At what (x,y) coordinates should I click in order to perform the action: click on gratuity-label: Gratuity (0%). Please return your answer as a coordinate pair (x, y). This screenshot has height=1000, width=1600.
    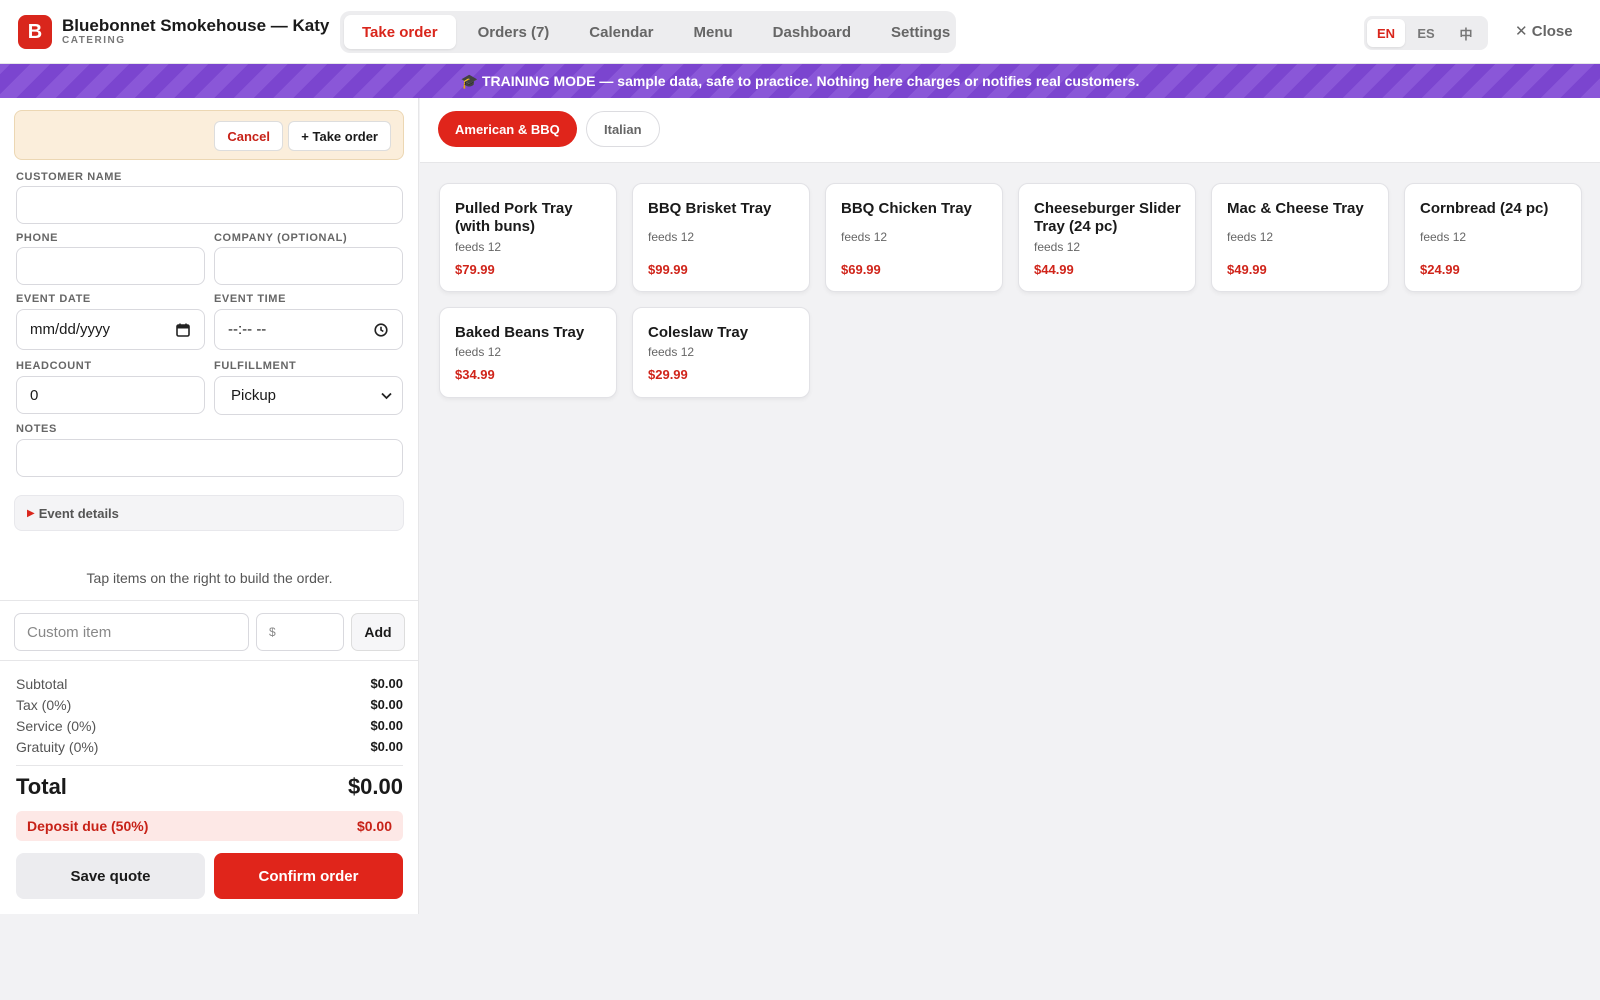
    Looking at the image, I should click on (57, 747).